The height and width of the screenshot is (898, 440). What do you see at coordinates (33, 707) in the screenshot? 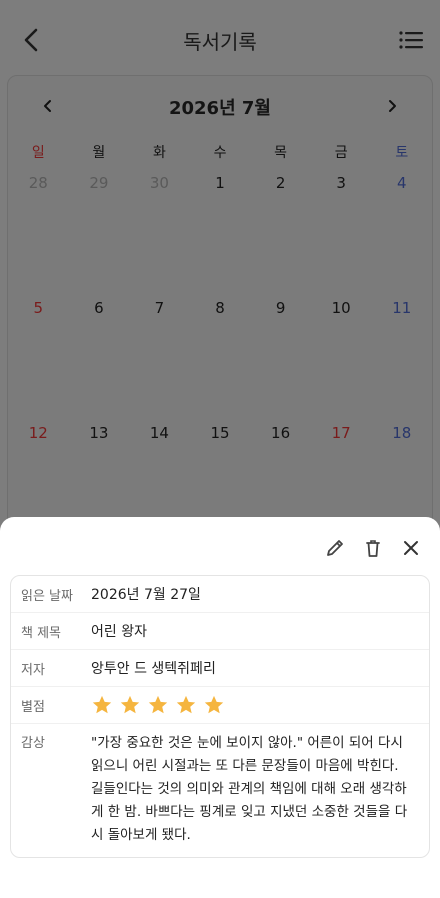
I see `rating-label: 별점` at bounding box center [33, 707].